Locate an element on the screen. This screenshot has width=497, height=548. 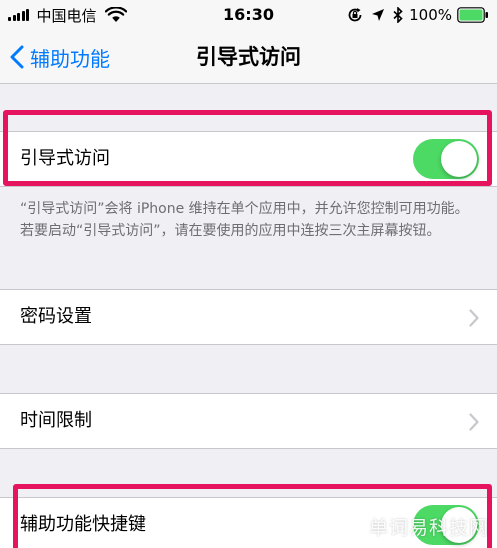
orientation-lock-icon is located at coordinates (355, 15).